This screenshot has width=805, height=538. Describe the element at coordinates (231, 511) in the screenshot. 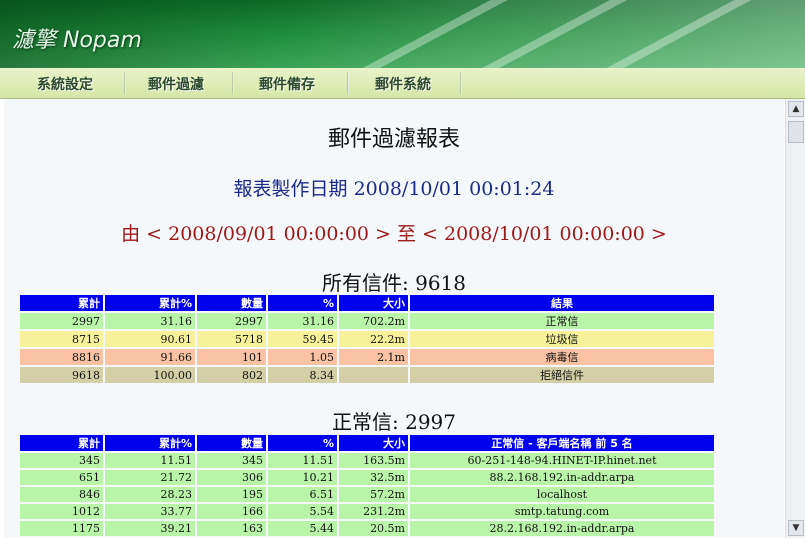

I see `table-cell: 166` at that location.